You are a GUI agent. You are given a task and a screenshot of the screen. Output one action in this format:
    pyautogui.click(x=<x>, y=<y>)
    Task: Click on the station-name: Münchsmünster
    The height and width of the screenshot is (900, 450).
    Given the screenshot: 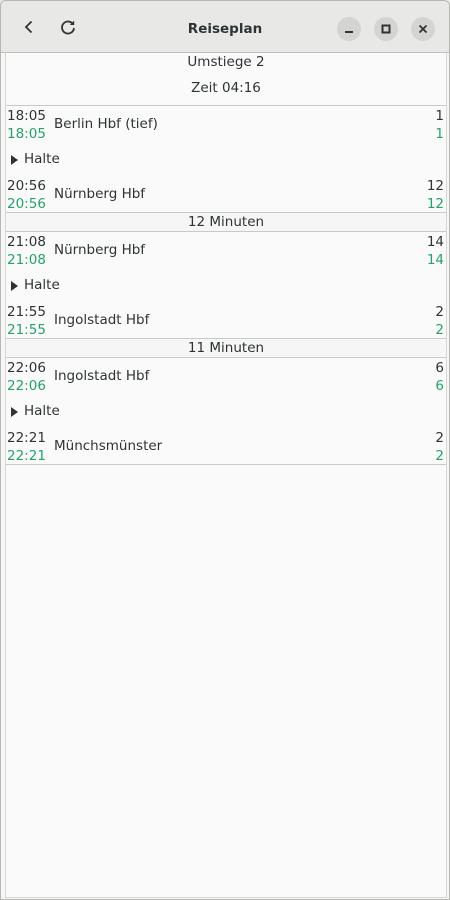 What is the action you would take?
    pyautogui.click(x=108, y=446)
    